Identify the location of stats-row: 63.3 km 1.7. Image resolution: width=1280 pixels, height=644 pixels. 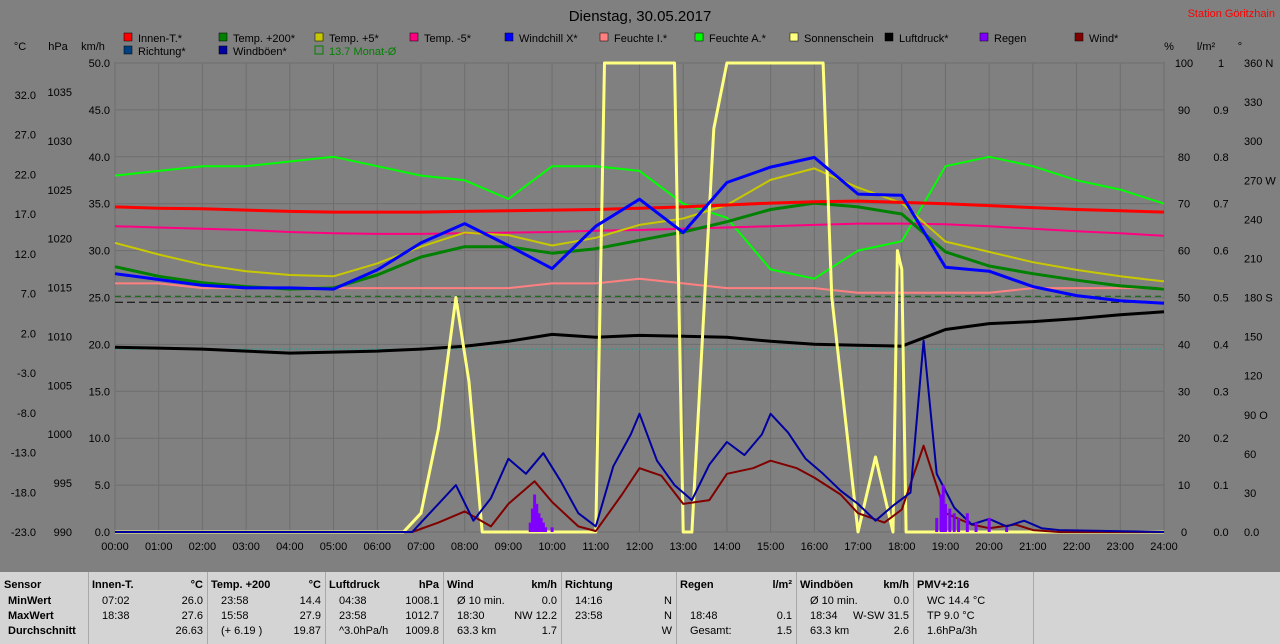
(502, 631).